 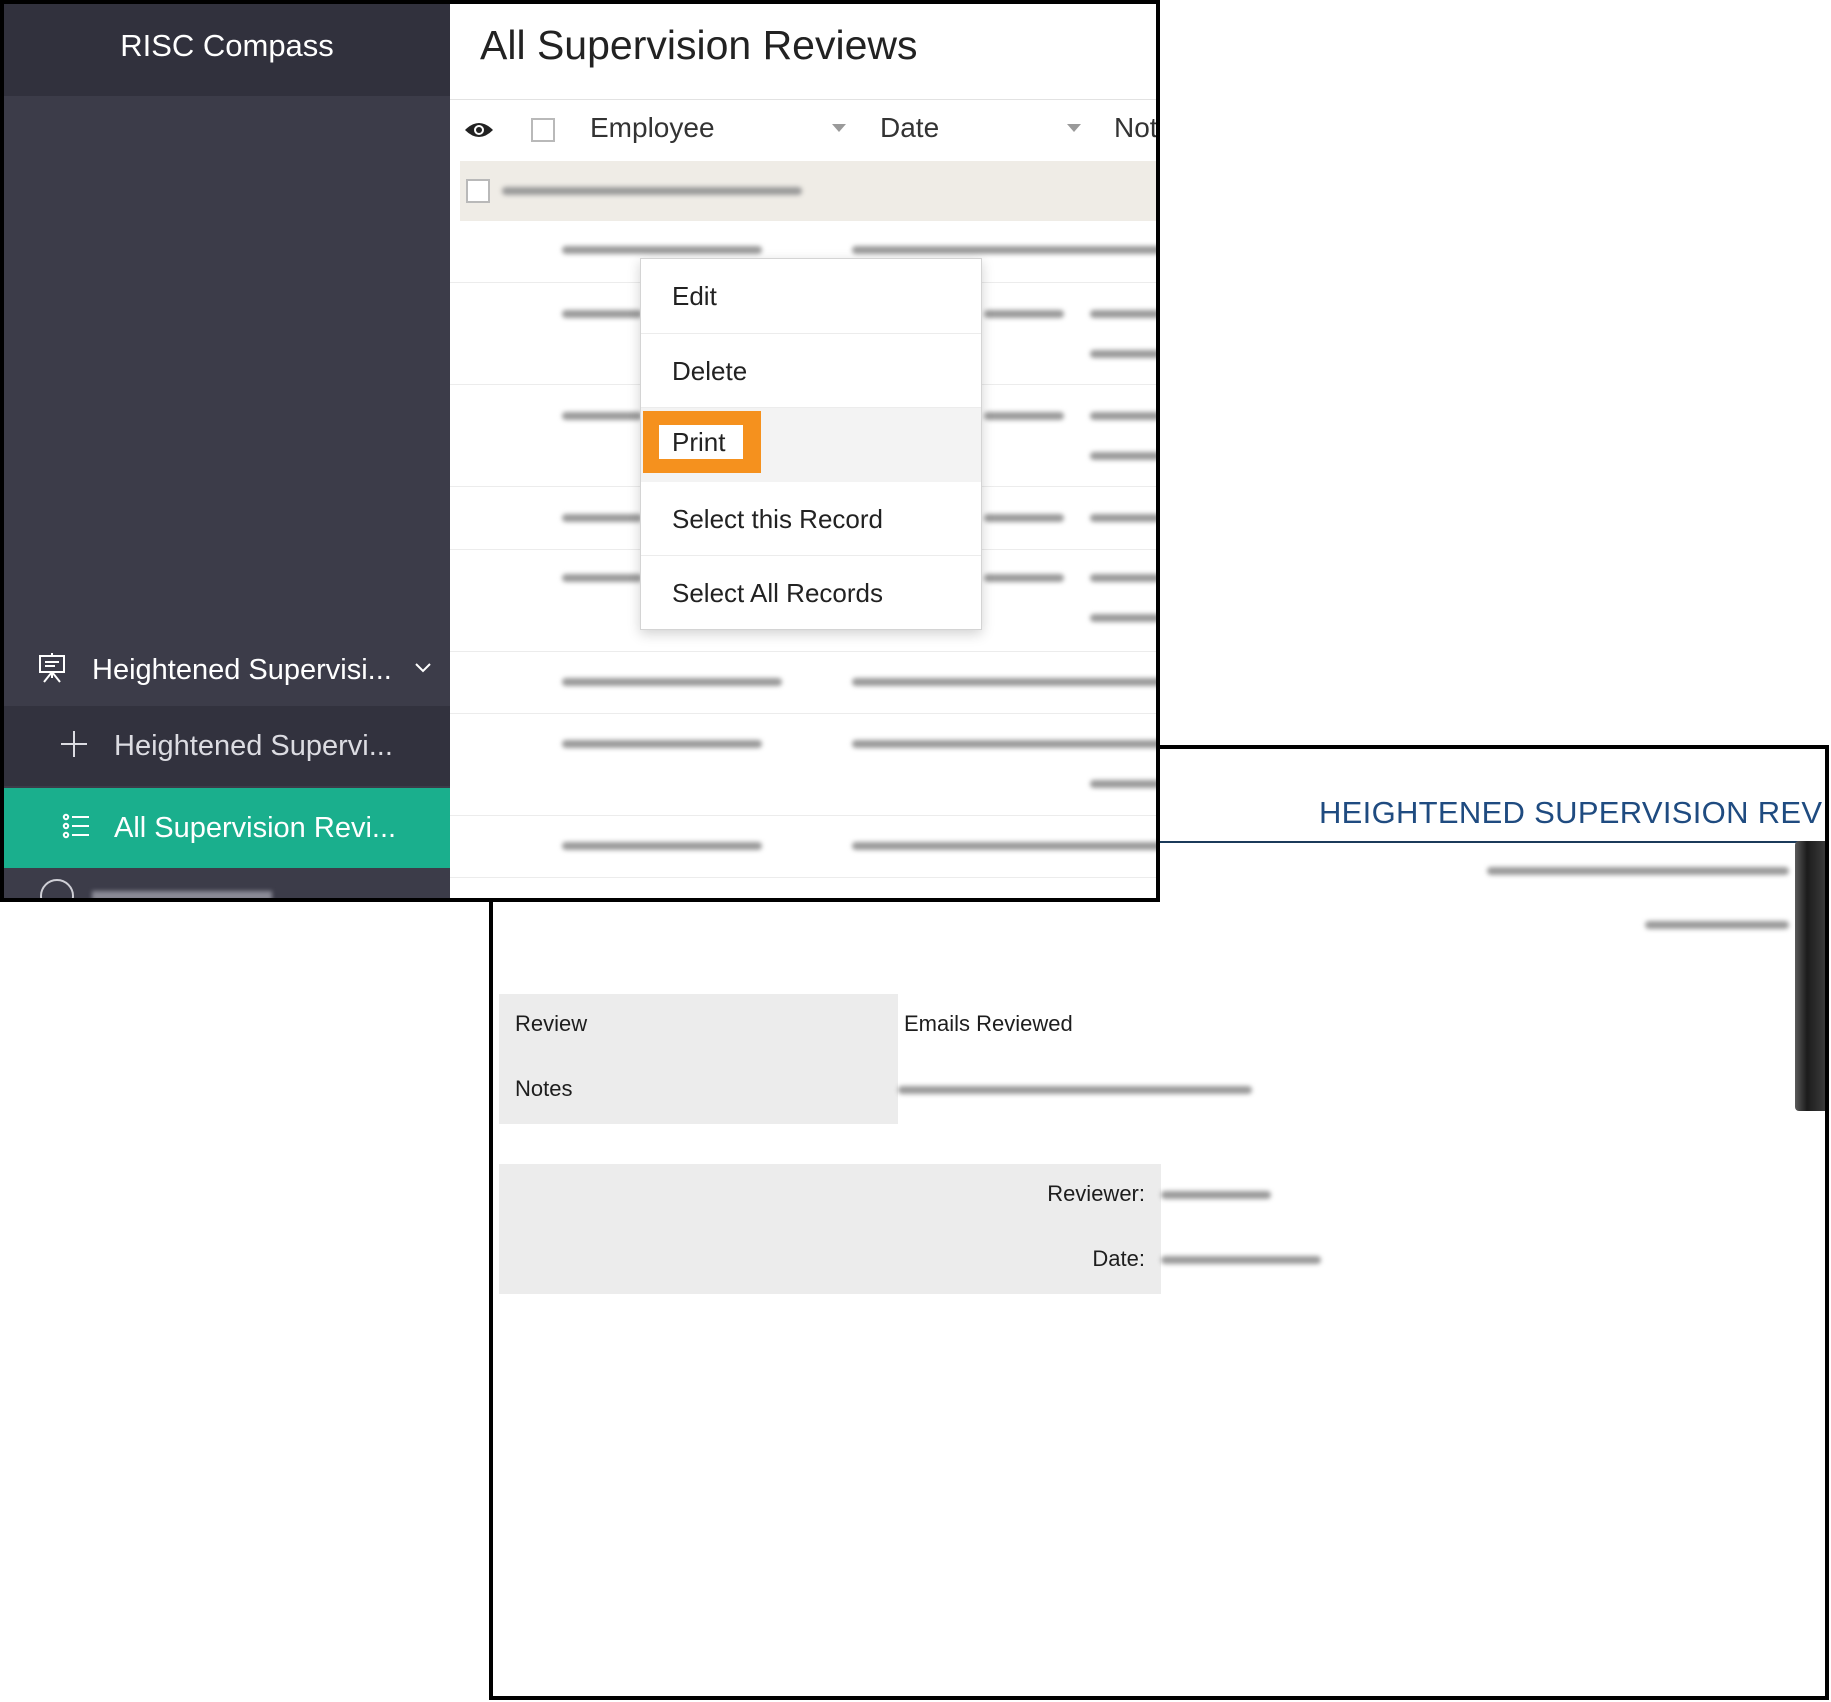 What do you see at coordinates (479, 132) in the screenshot?
I see `eye-icon` at bounding box center [479, 132].